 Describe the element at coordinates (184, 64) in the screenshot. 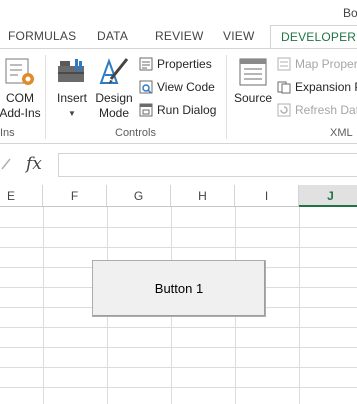

I see `properties-label: Properties` at that location.